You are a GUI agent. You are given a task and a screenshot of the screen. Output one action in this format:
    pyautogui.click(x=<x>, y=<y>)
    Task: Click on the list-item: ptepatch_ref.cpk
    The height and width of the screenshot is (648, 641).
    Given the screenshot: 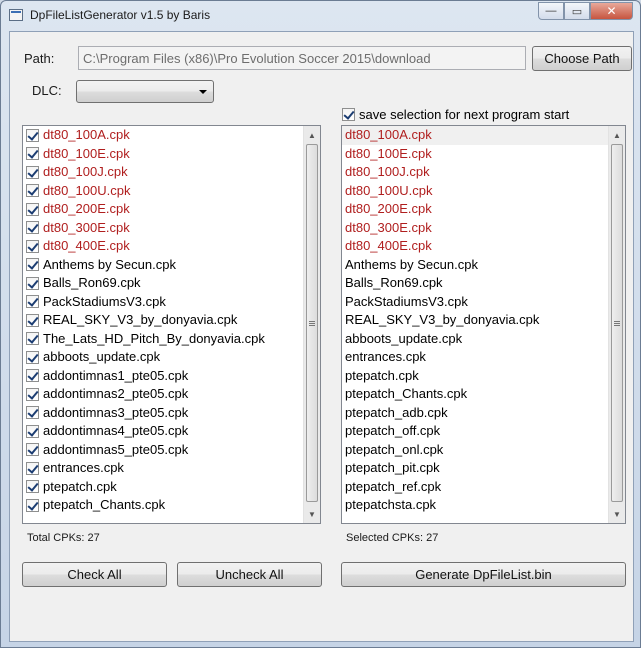 What is the action you would take?
    pyautogui.click(x=483, y=487)
    